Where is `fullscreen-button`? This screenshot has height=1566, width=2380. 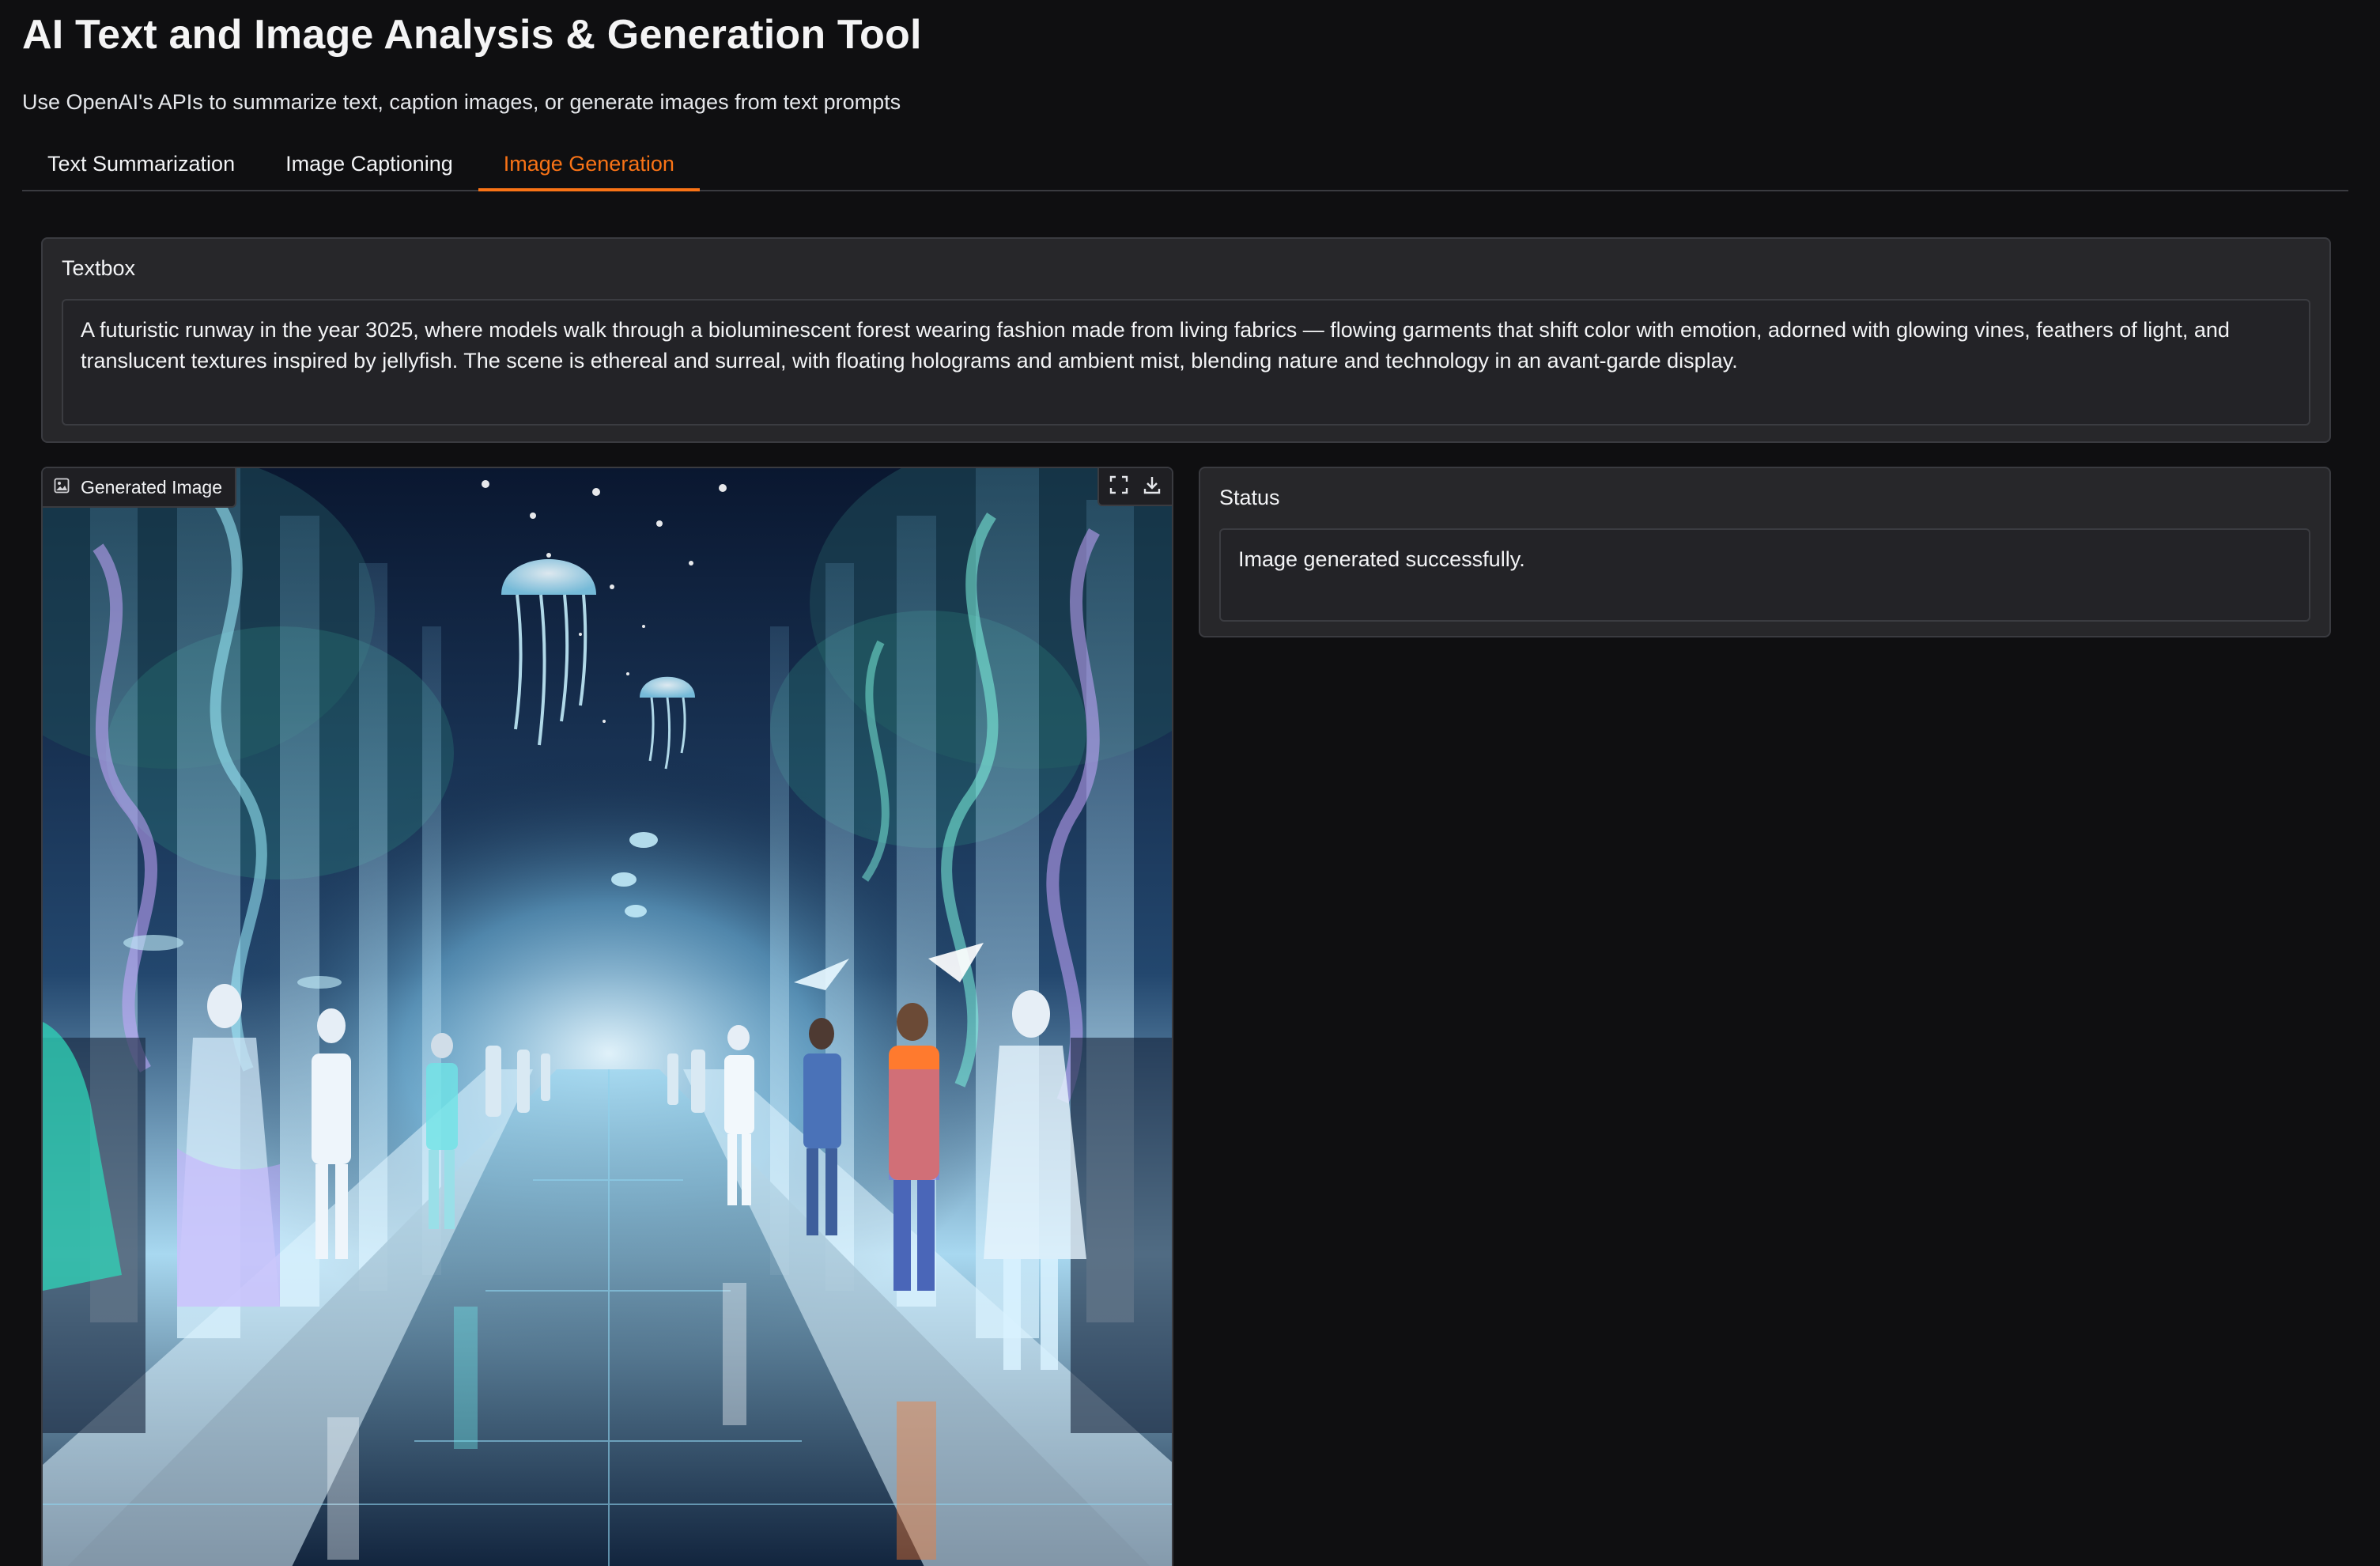
fullscreen-button is located at coordinates (1119, 486).